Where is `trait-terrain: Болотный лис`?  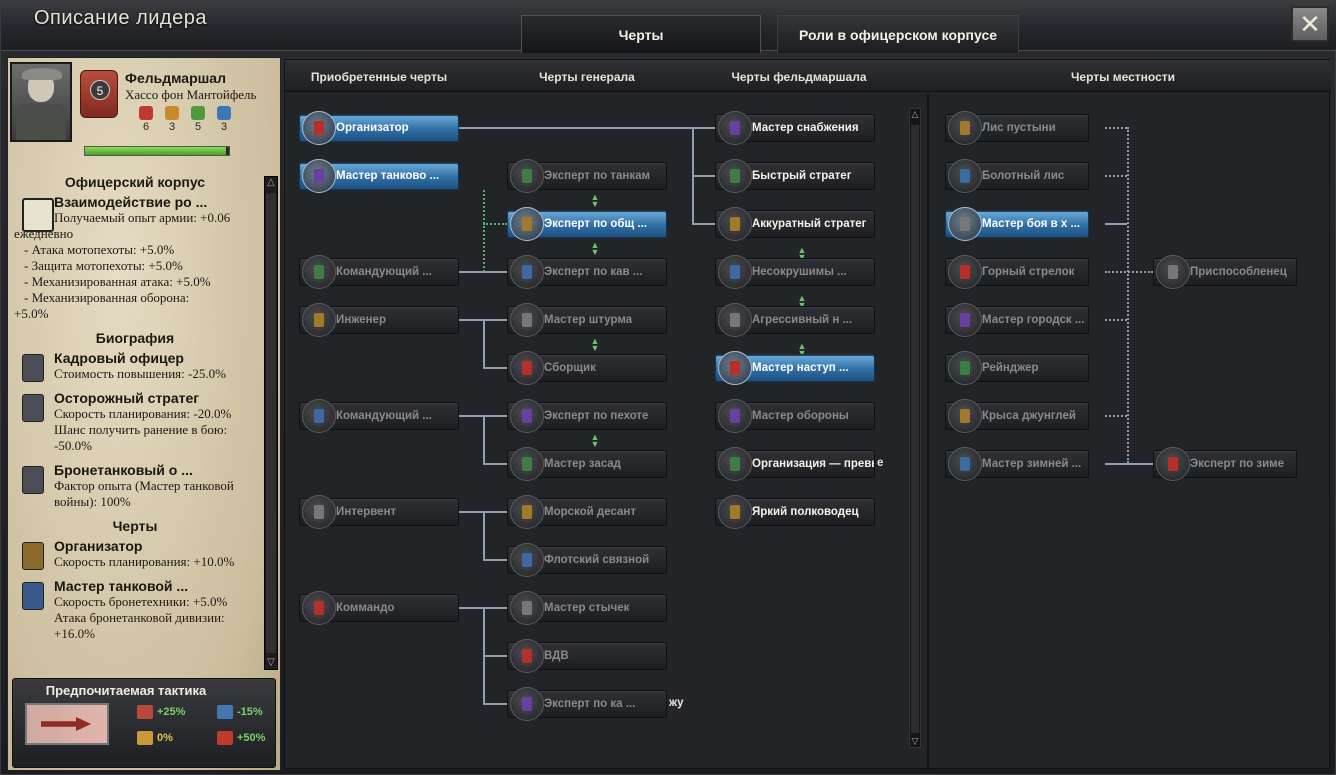 trait-terrain: Болотный лис is located at coordinates (1017, 176).